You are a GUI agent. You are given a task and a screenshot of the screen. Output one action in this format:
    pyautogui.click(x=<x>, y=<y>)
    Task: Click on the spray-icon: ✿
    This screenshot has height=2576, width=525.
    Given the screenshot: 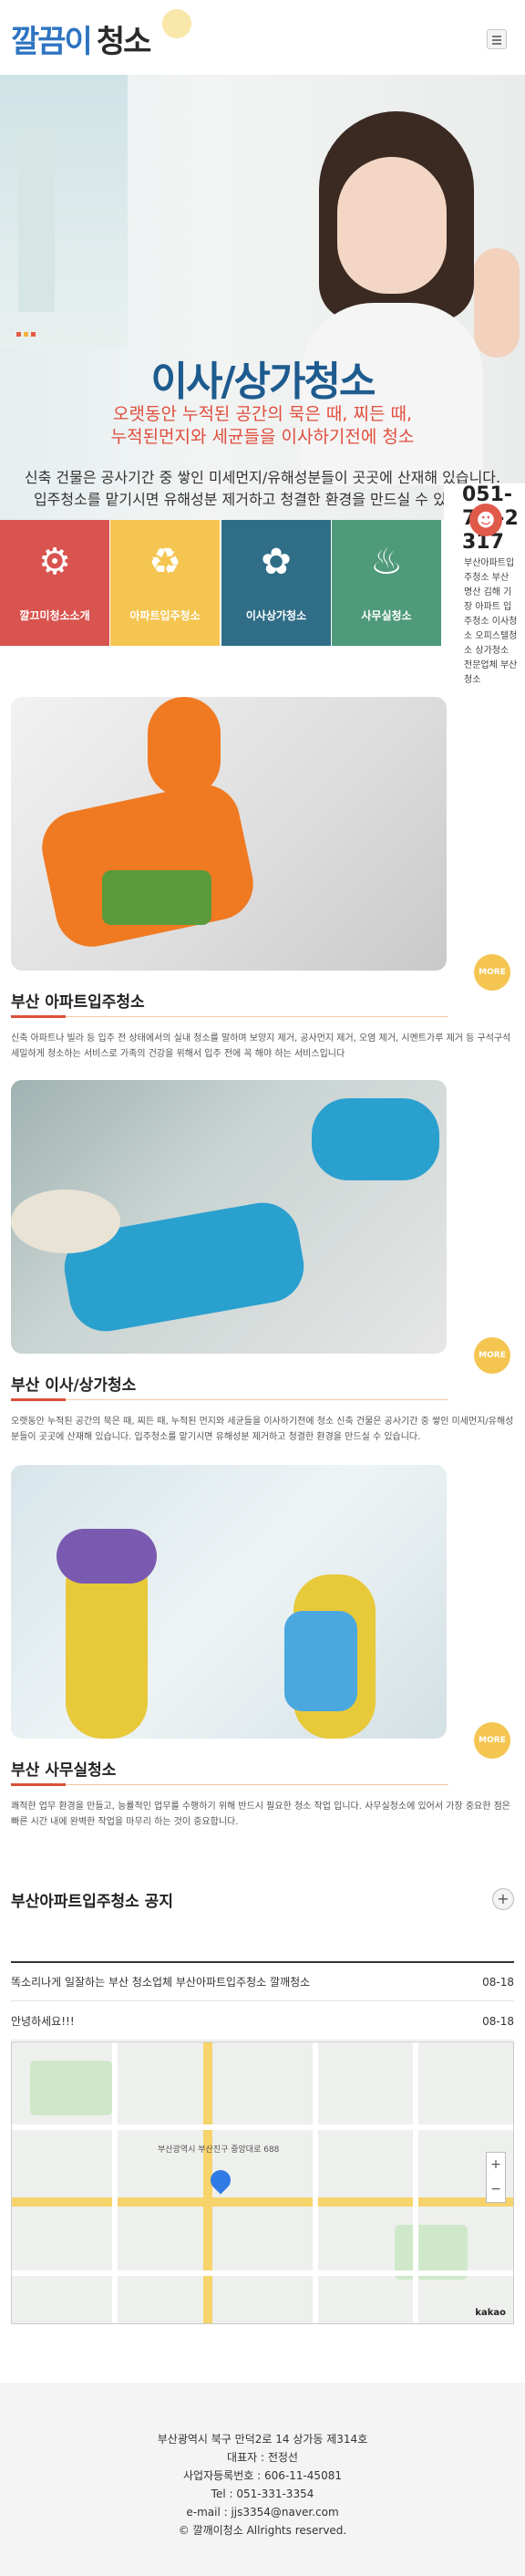 What is the action you would take?
    pyautogui.click(x=276, y=562)
    